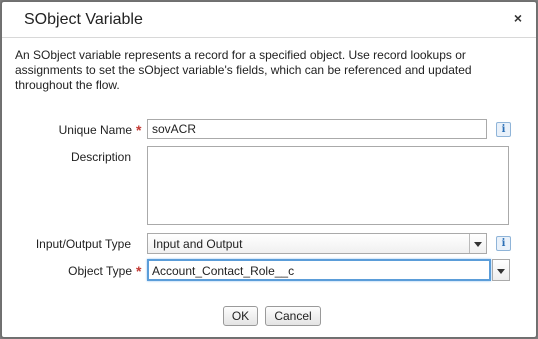  I want to click on dialog-title: SObject Variable, so click(83, 19).